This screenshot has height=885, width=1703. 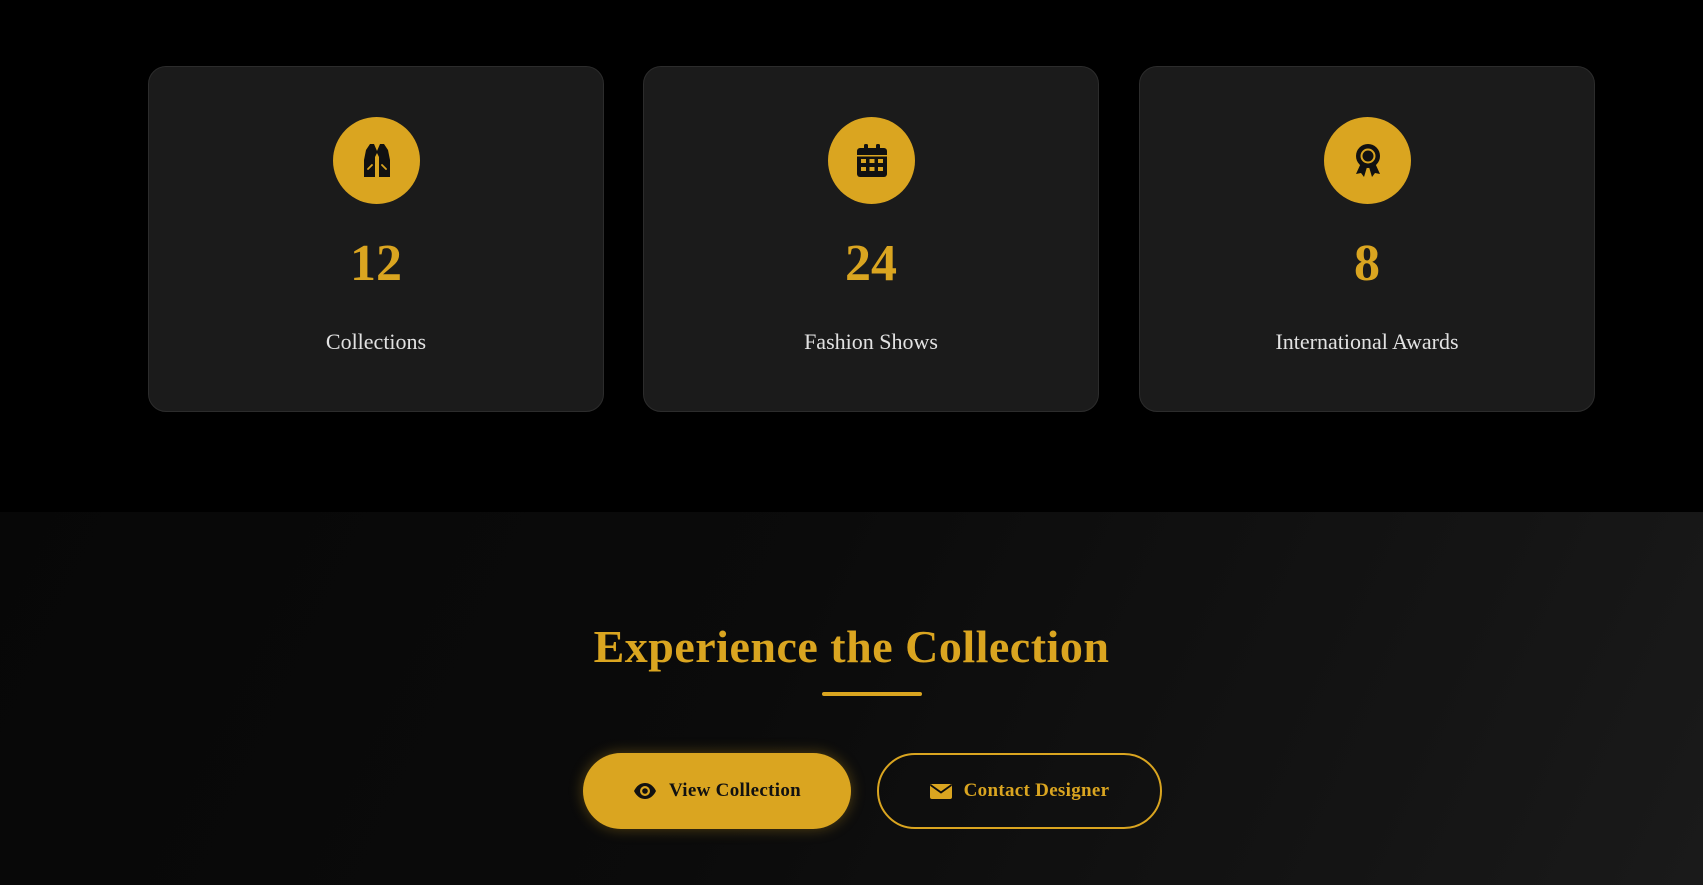 I want to click on calendar-icon, so click(x=871, y=160).